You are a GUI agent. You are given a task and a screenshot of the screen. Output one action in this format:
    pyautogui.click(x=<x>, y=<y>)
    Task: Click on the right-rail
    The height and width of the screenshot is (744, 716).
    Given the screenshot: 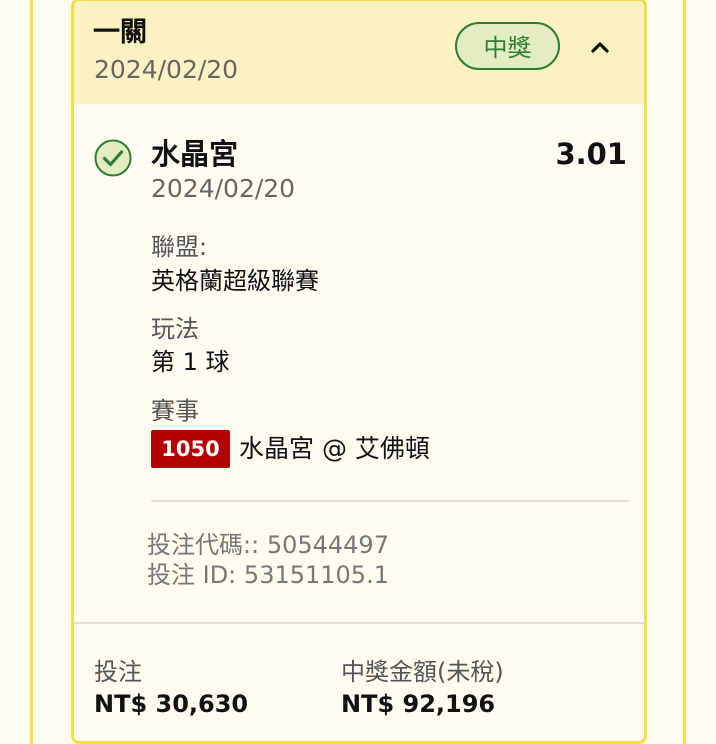 What is the action you would take?
    pyautogui.click(x=684, y=372)
    